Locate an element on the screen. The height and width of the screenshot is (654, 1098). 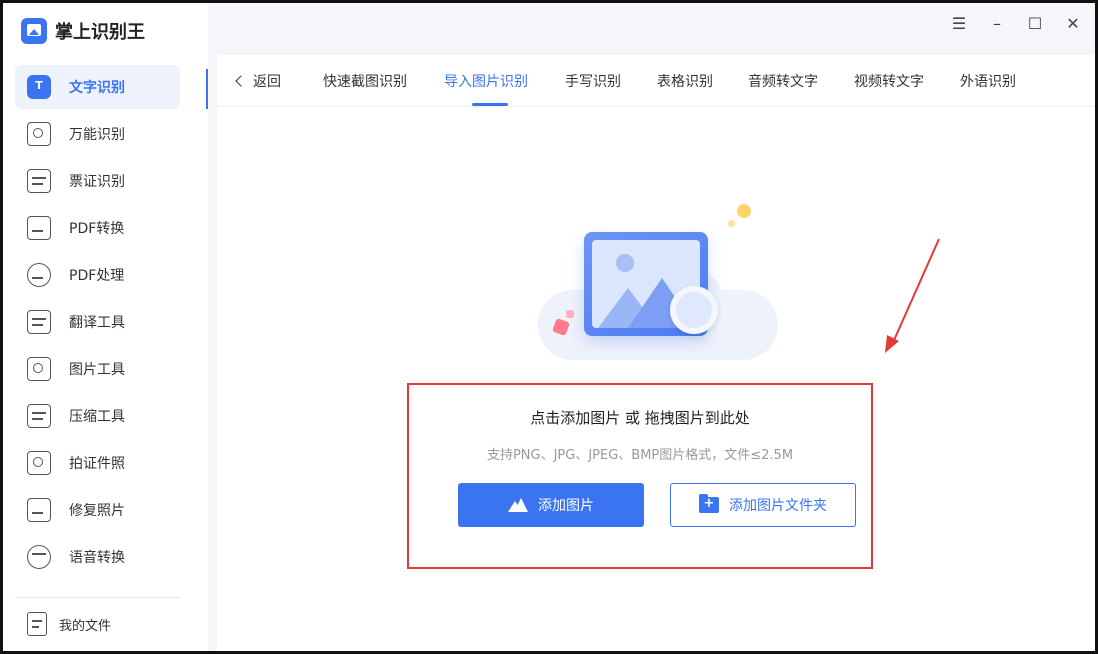
sidebar-item-pdf-convert: PDF转换 is located at coordinates (97, 228).